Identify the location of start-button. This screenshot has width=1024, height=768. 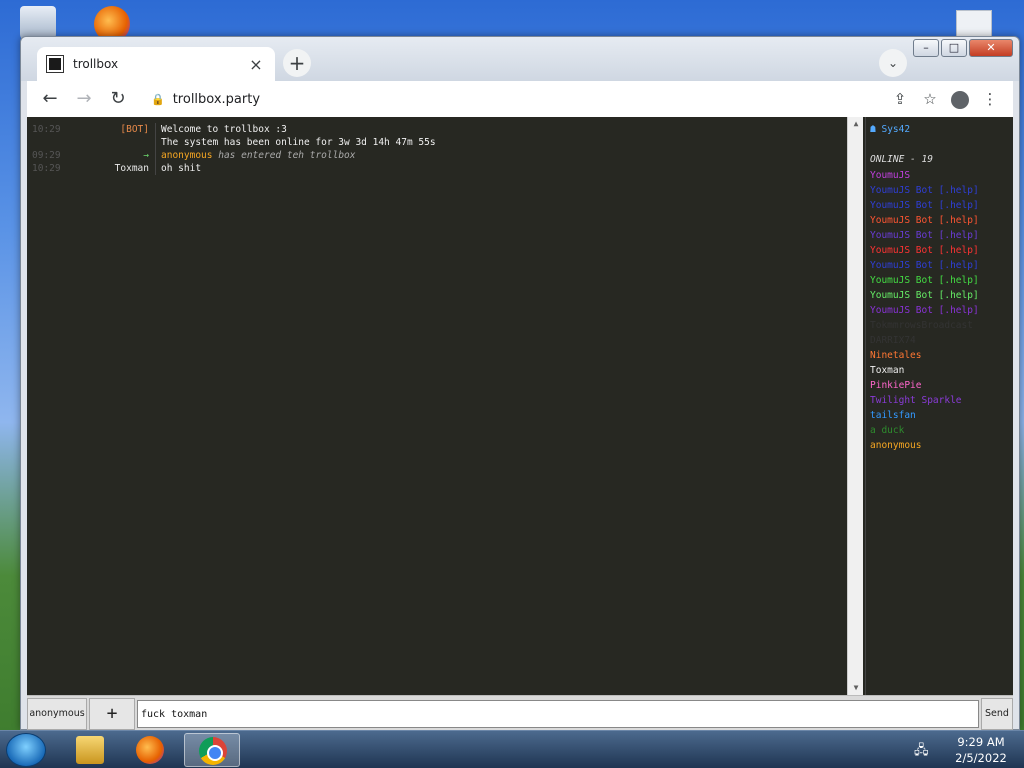
(26, 750).